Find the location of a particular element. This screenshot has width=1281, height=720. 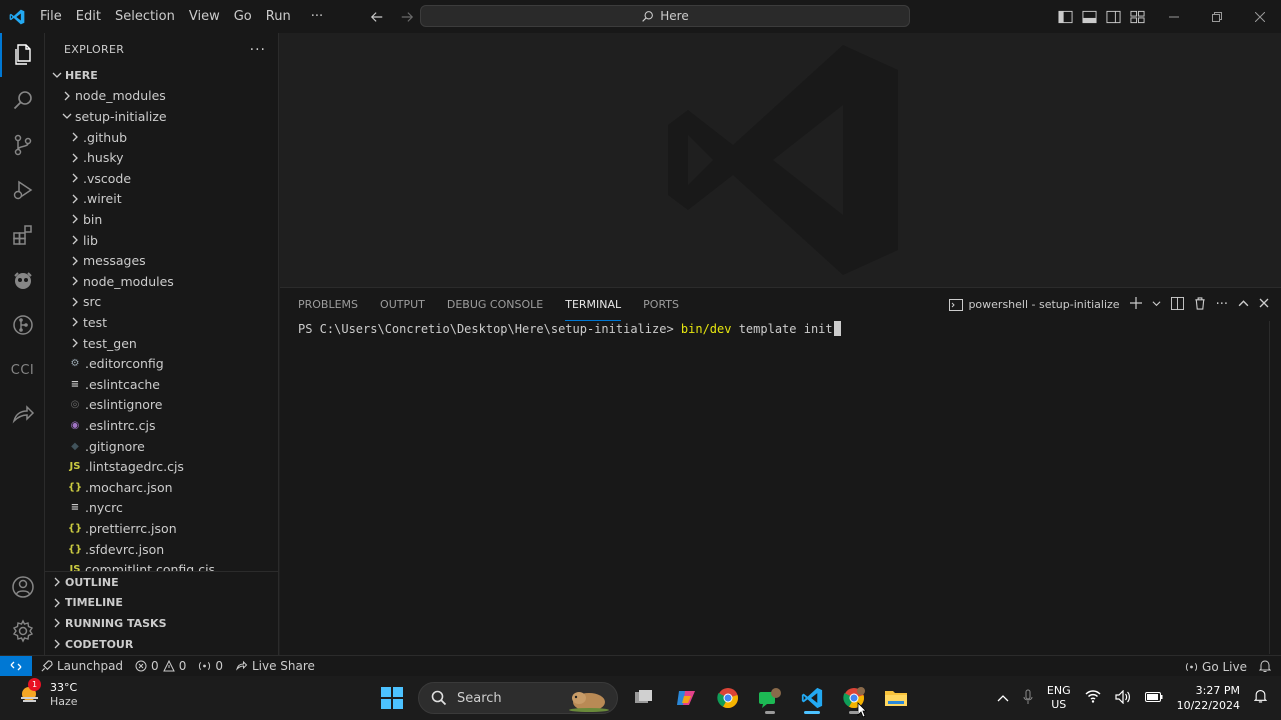

tree-folder: test is located at coordinates (161, 322).